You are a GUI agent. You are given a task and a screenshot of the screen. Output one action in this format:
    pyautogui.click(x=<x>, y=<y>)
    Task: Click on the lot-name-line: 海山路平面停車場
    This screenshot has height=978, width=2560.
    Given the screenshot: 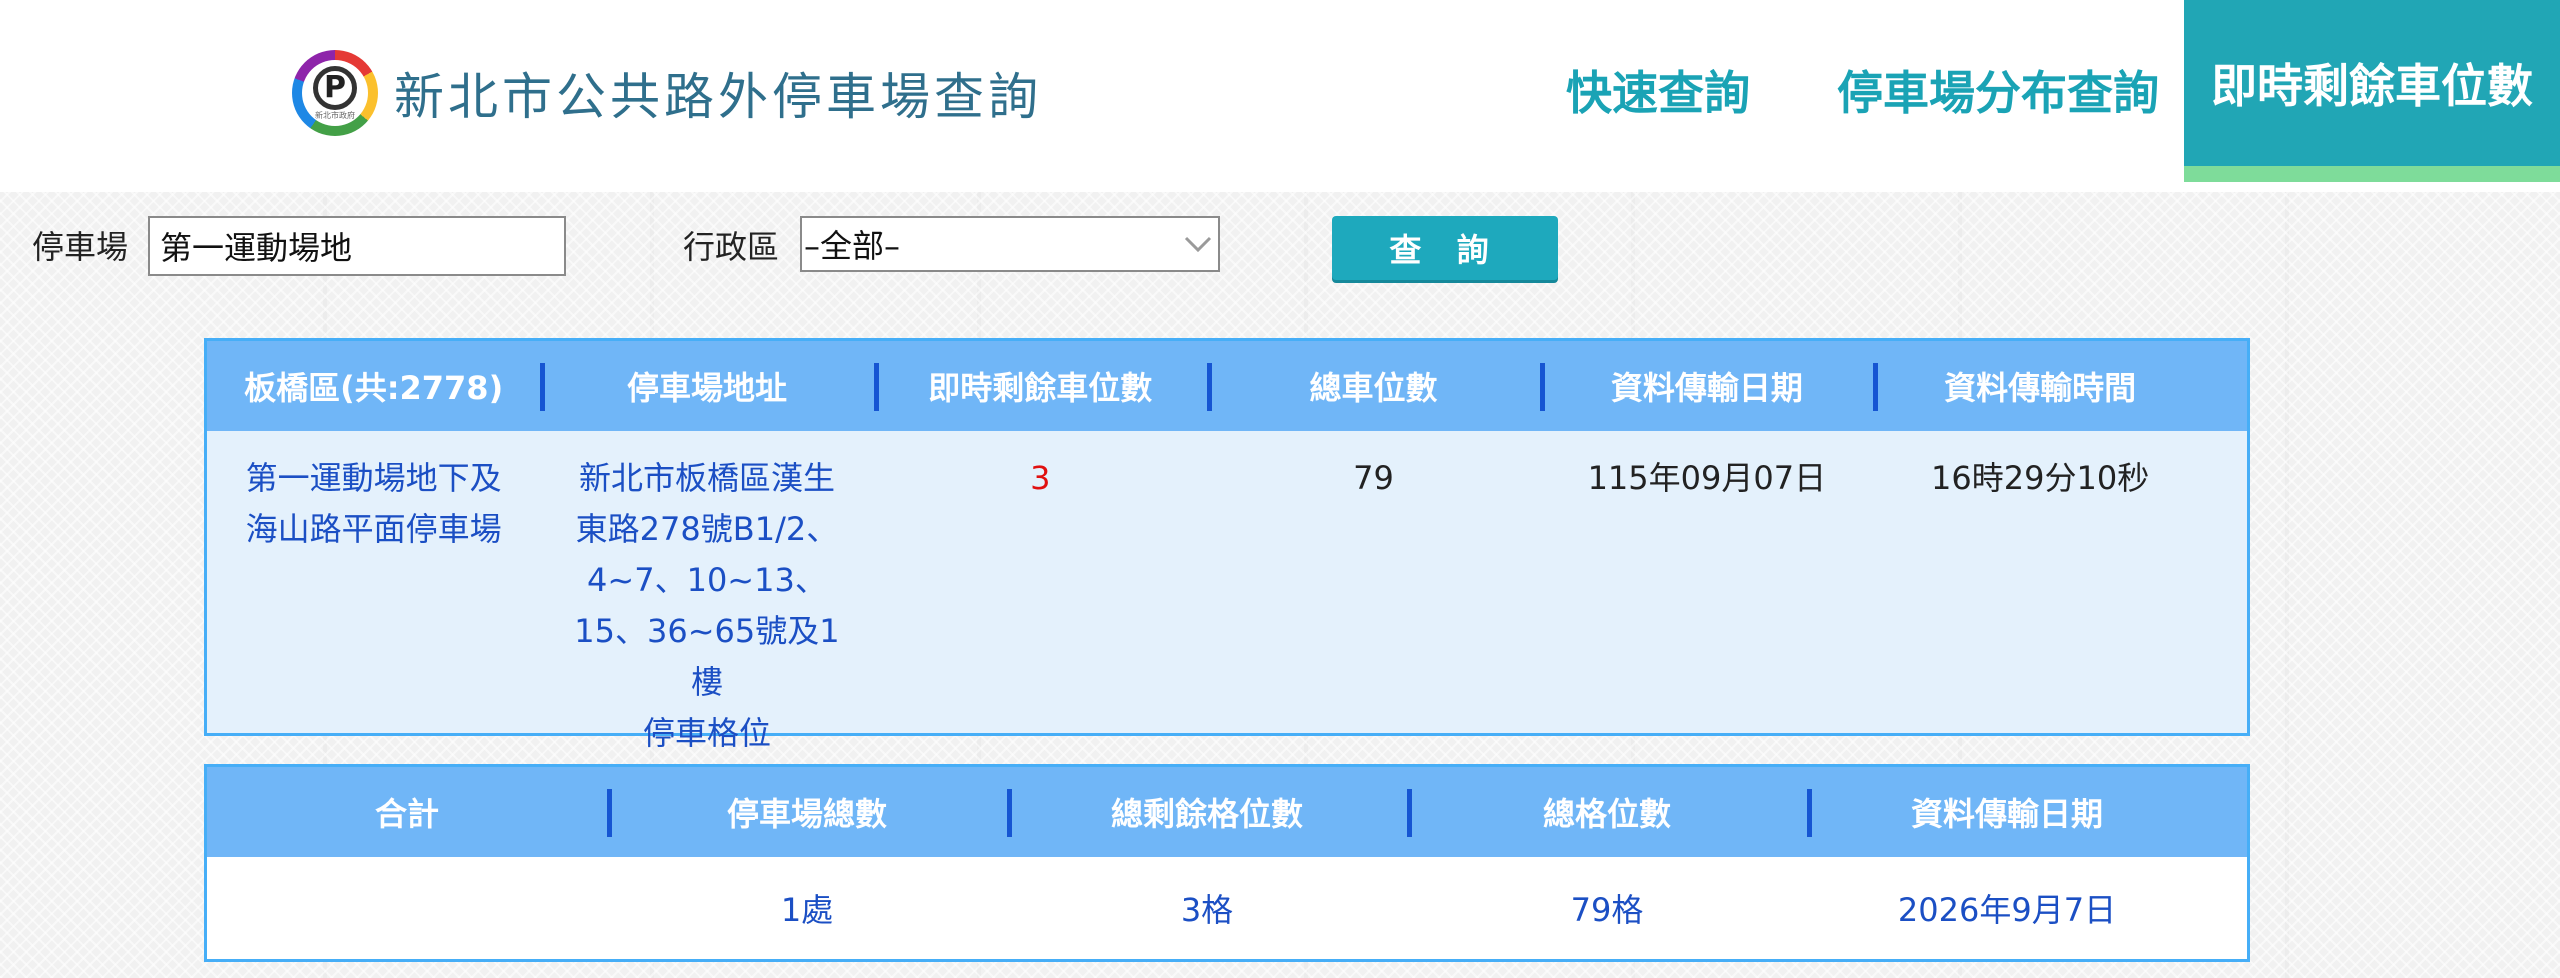 What is the action you would take?
    pyautogui.click(x=373, y=529)
    